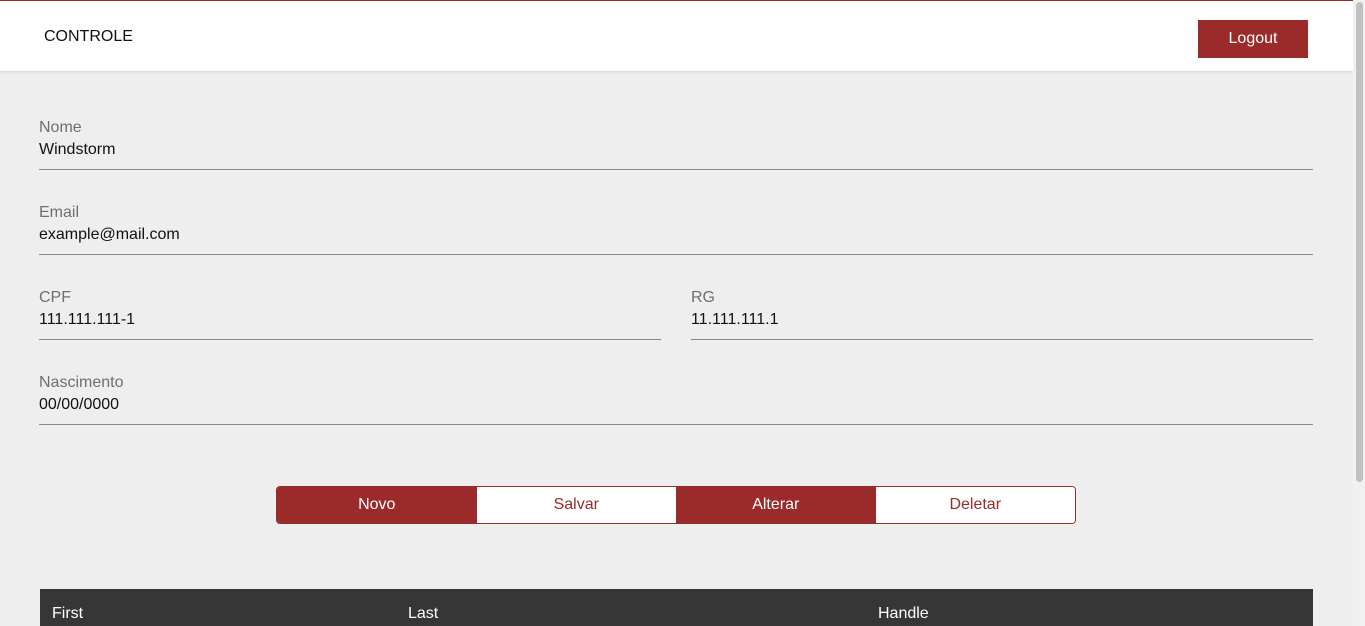 The height and width of the screenshot is (626, 1365). I want to click on email-label: Email, so click(59, 212).